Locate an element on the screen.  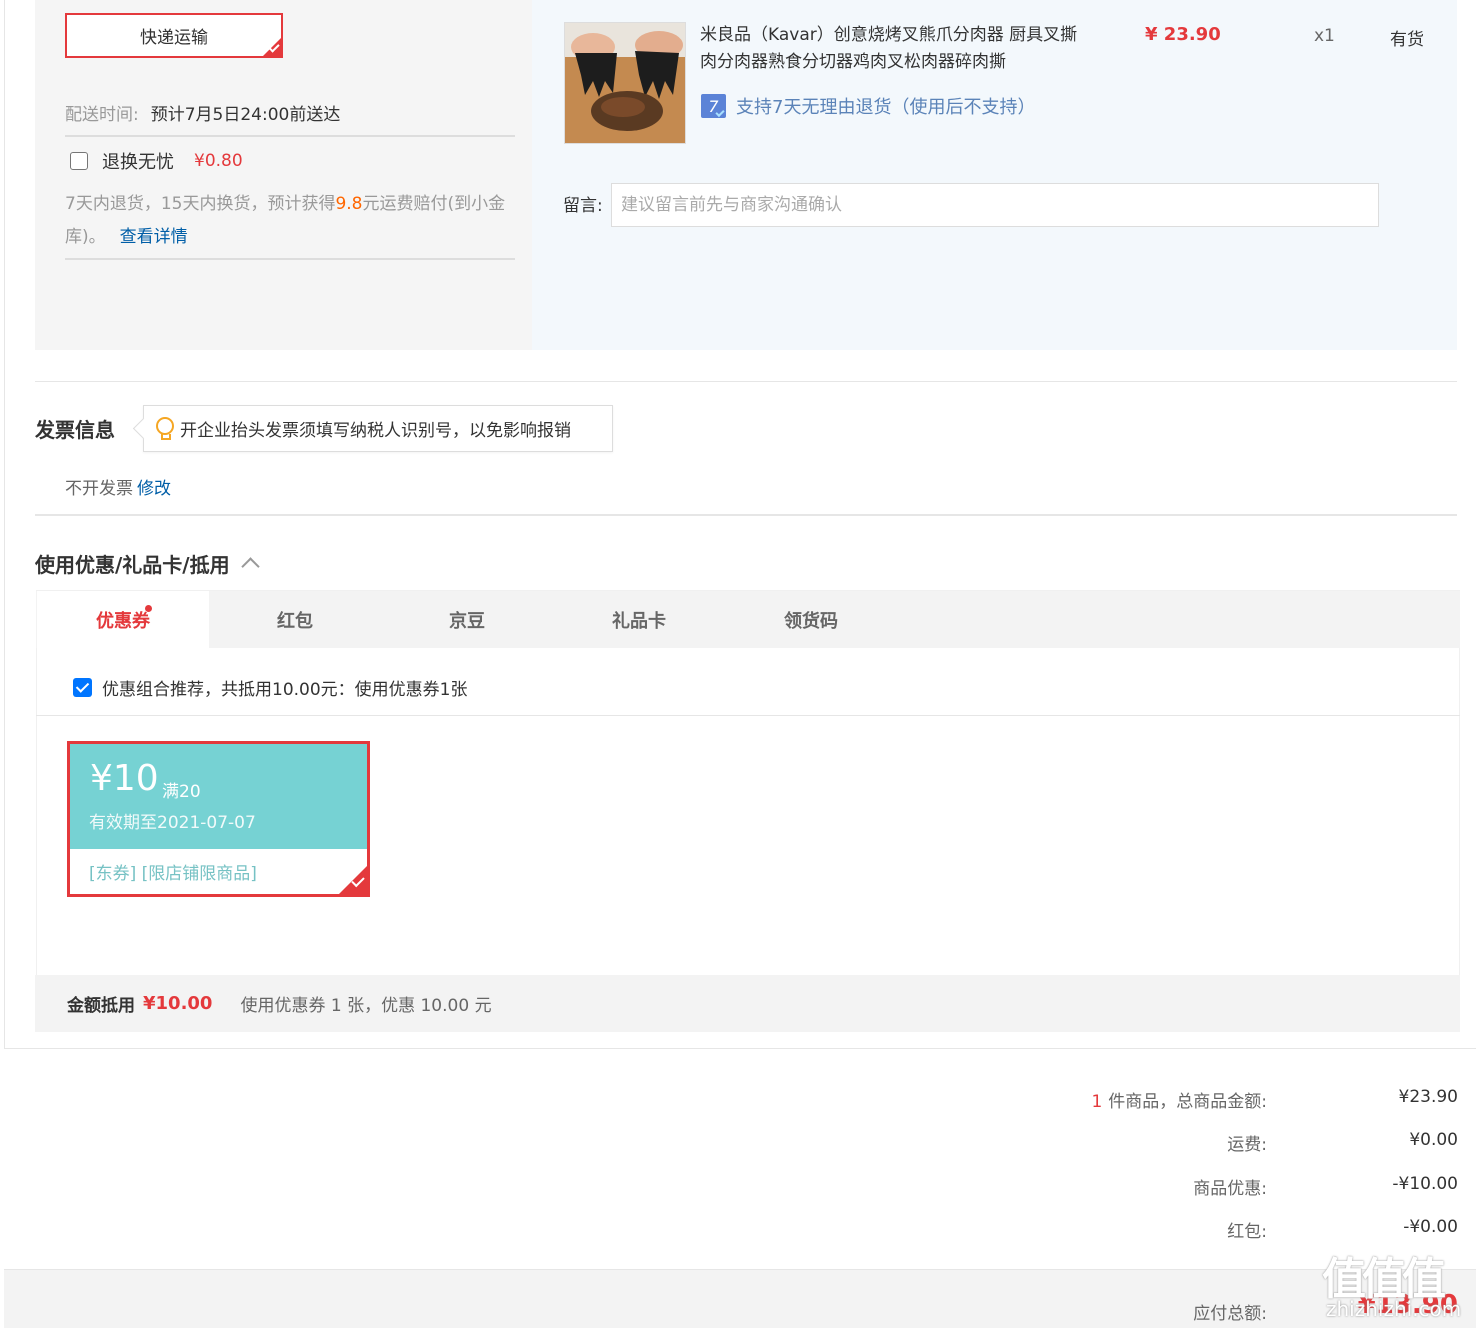
invoice-tip-tooltip: 开企业抬头发票须填写纳税人识别号，以免影响报销 is located at coordinates (378, 428).